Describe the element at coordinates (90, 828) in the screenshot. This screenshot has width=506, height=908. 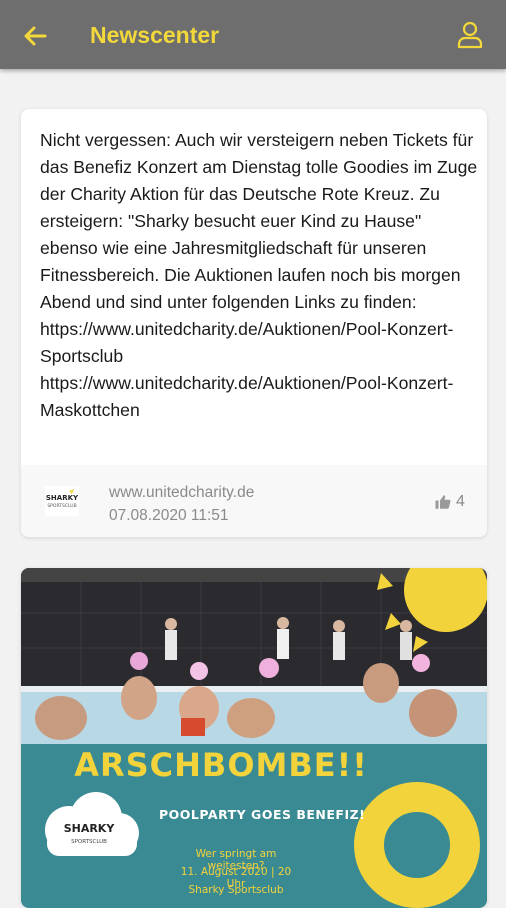
I see `poster-logo-text: SHARKY` at that location.